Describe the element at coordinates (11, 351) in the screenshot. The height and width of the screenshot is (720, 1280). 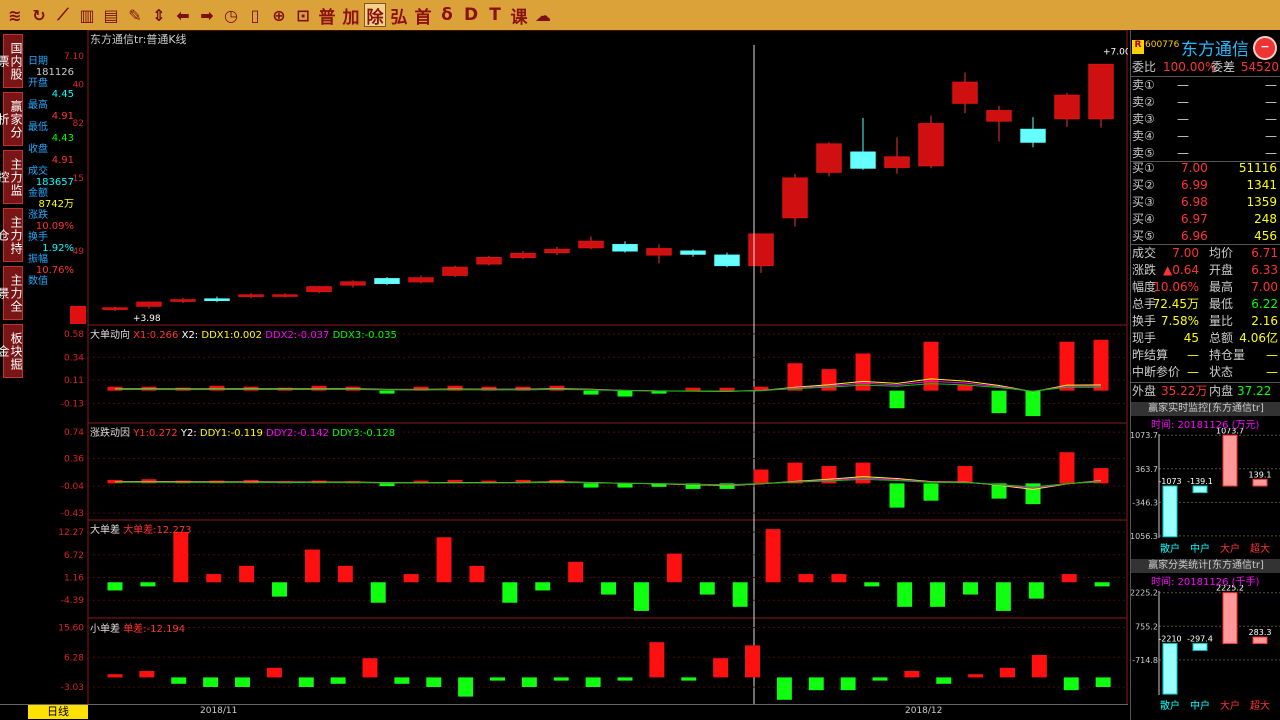
I see `sidebar-item-sectors: 板块掘金` at that location.